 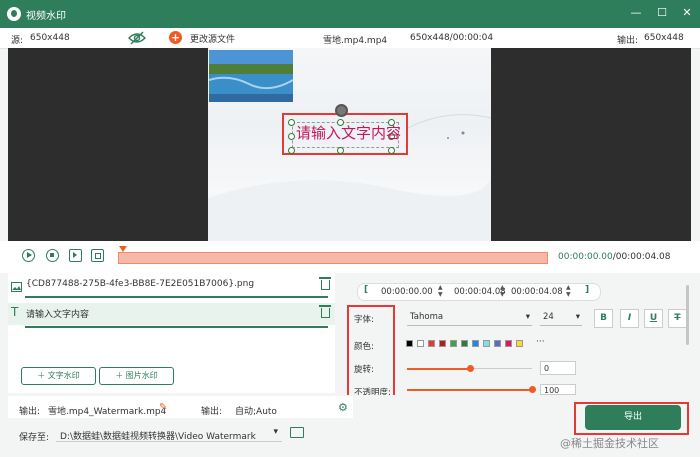 I want to click on save-path-value: D:\数据蛙\数据蛙视频转换器\Video Watermark, so click(x=158, y=437).